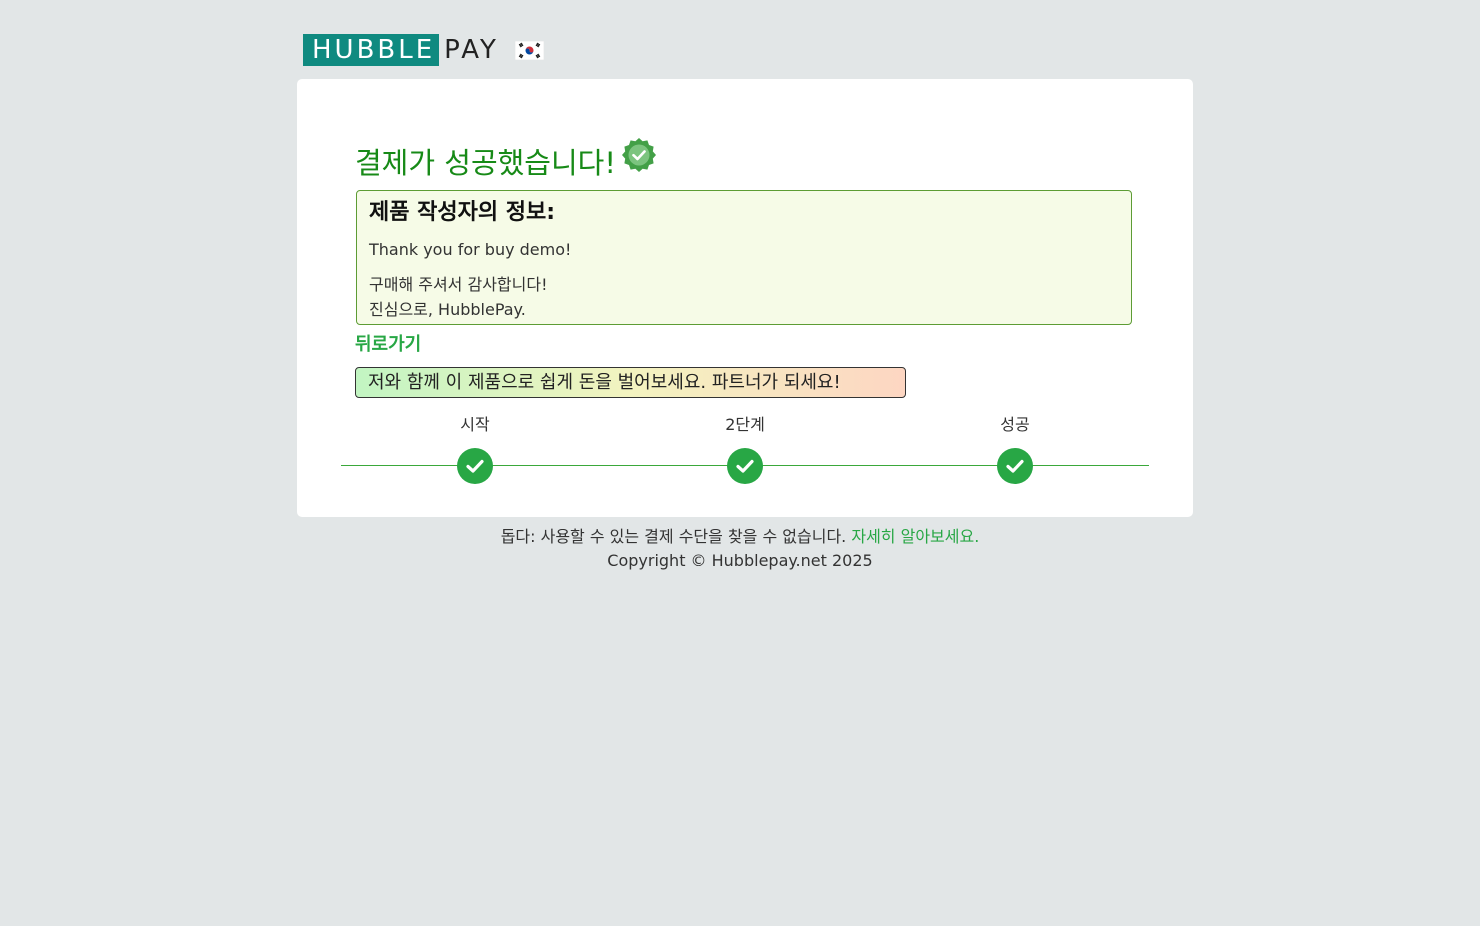 Image resolution: width=1480 pixels, height=926 pixels. I want to click on step-label: 시작, so click(475, 424).